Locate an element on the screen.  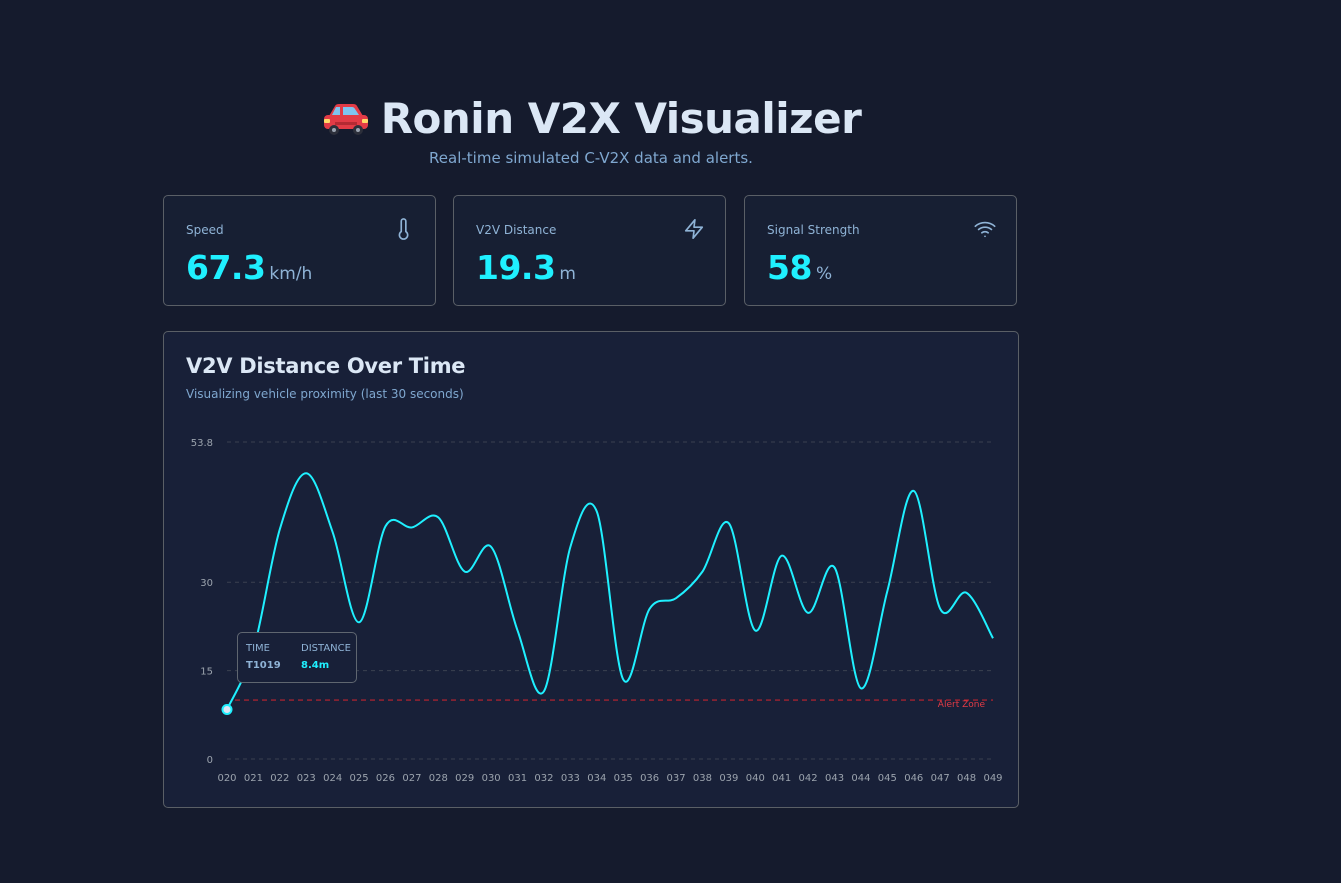
v2v-distance-card: V2V Distance 19.3 m is located at coordinates (589, 250).